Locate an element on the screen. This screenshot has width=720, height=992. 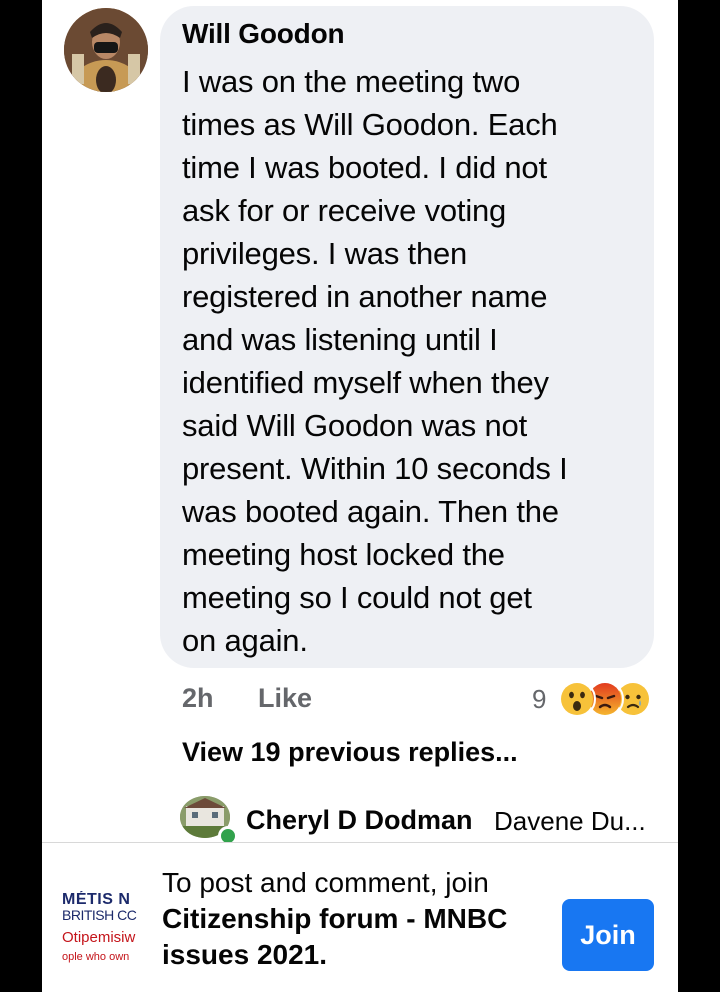
commenter-avatar is located at coordinates (106, 50).